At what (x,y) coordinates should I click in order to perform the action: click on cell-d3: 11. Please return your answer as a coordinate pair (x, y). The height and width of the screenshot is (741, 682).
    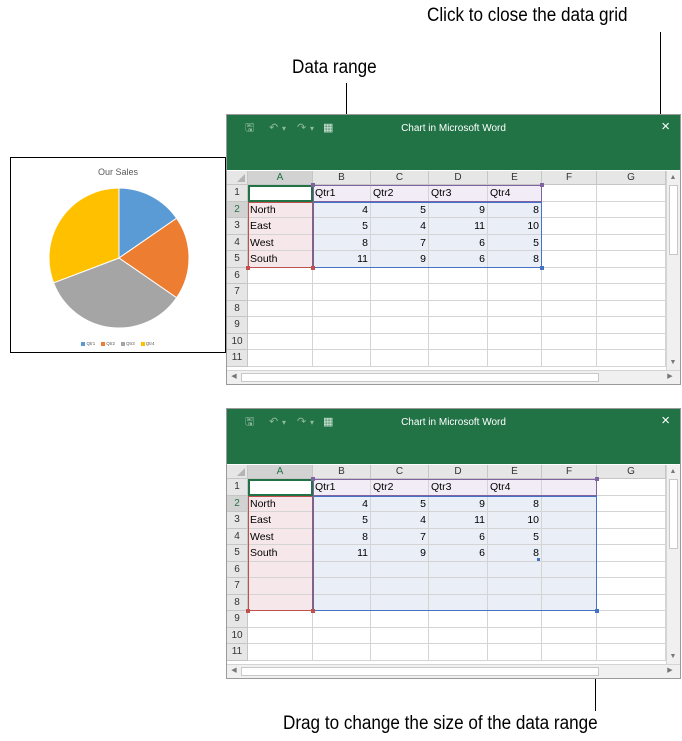
    Looking at the image, I should click on (458, 520).